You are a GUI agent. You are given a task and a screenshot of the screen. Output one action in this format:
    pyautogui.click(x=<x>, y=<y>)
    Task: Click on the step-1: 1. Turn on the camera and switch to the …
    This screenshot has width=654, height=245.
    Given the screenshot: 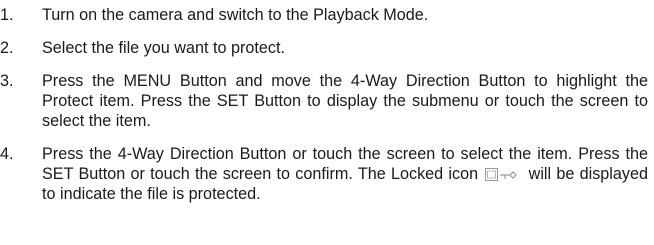 What is the action you would take?
    pyautogui.click(x=327, y=15)
    